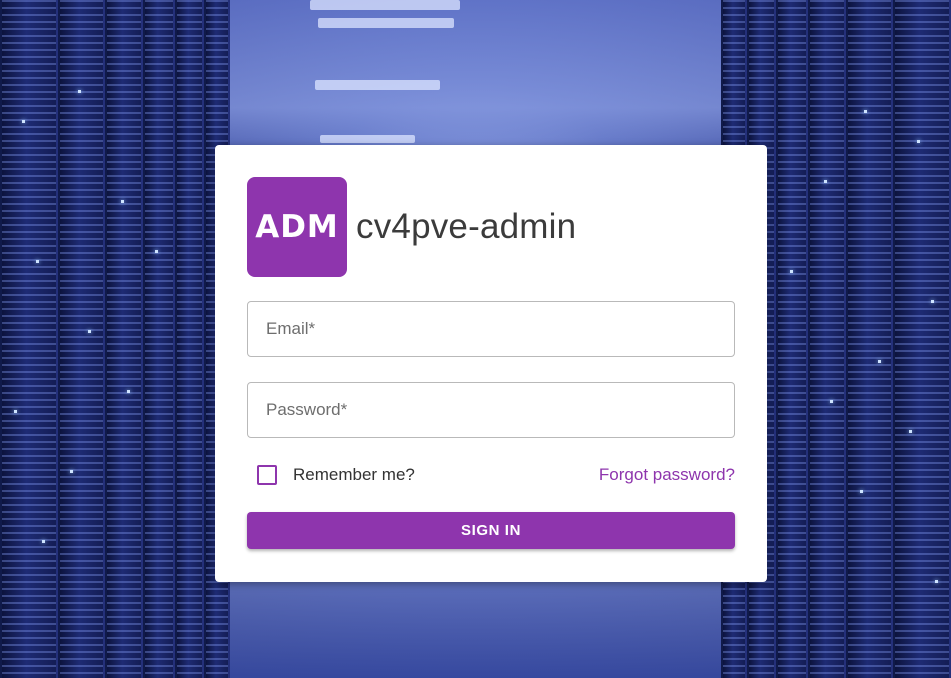 The image size is (951, 678). What do you see at coordinates (491, 530) in the screenshot?
I see `sign-in-button: SIGN IN` at bounding box center [491, 530].